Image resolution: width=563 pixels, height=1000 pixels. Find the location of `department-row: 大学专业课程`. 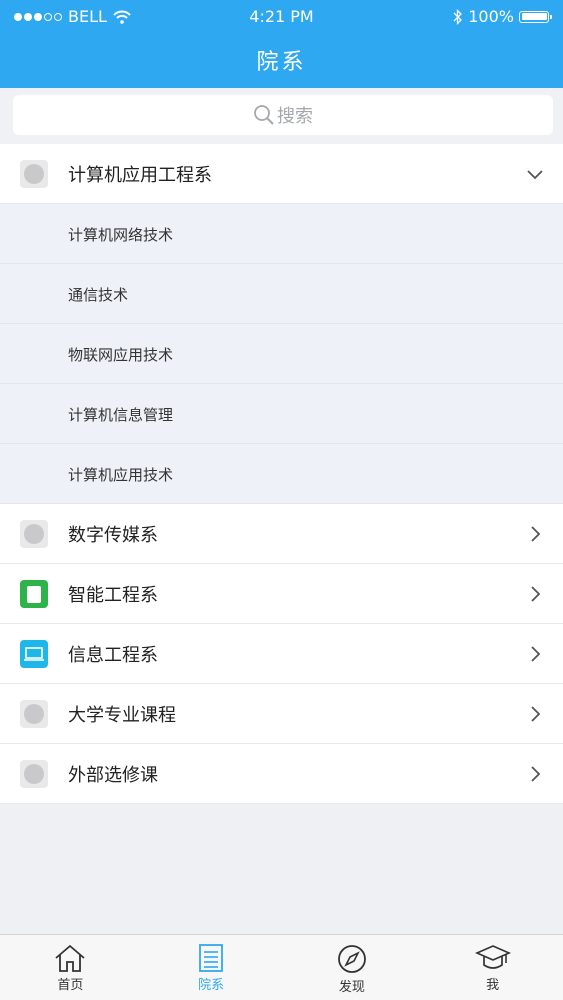

department-row: 大学专业课程 is located at coordinates (281, 714).